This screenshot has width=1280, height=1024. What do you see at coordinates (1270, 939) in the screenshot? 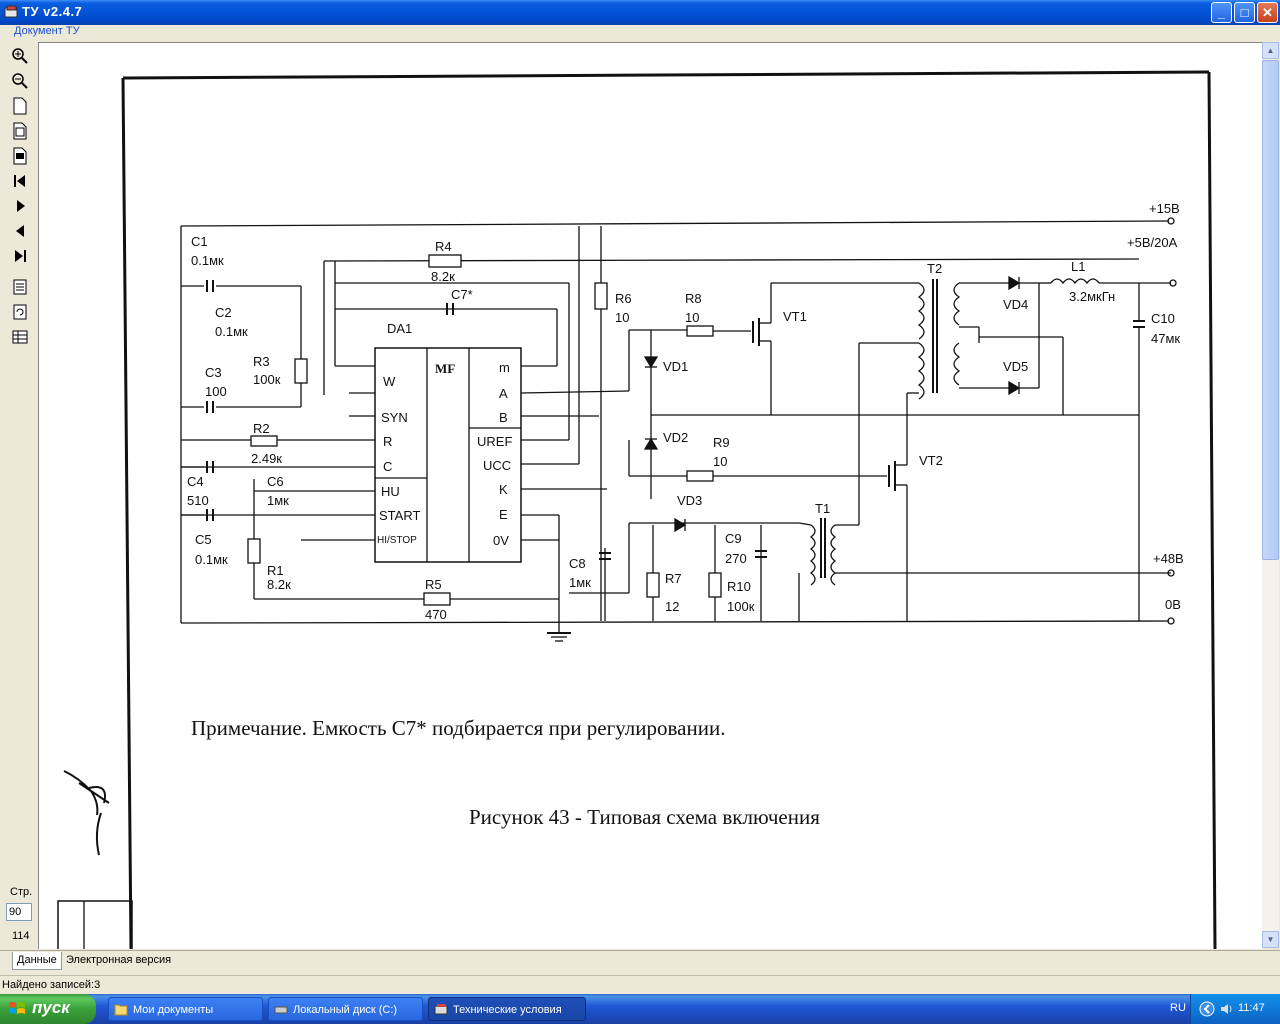
I see `scroll-down-icon: ▼` at bounding box center [1270, 939].